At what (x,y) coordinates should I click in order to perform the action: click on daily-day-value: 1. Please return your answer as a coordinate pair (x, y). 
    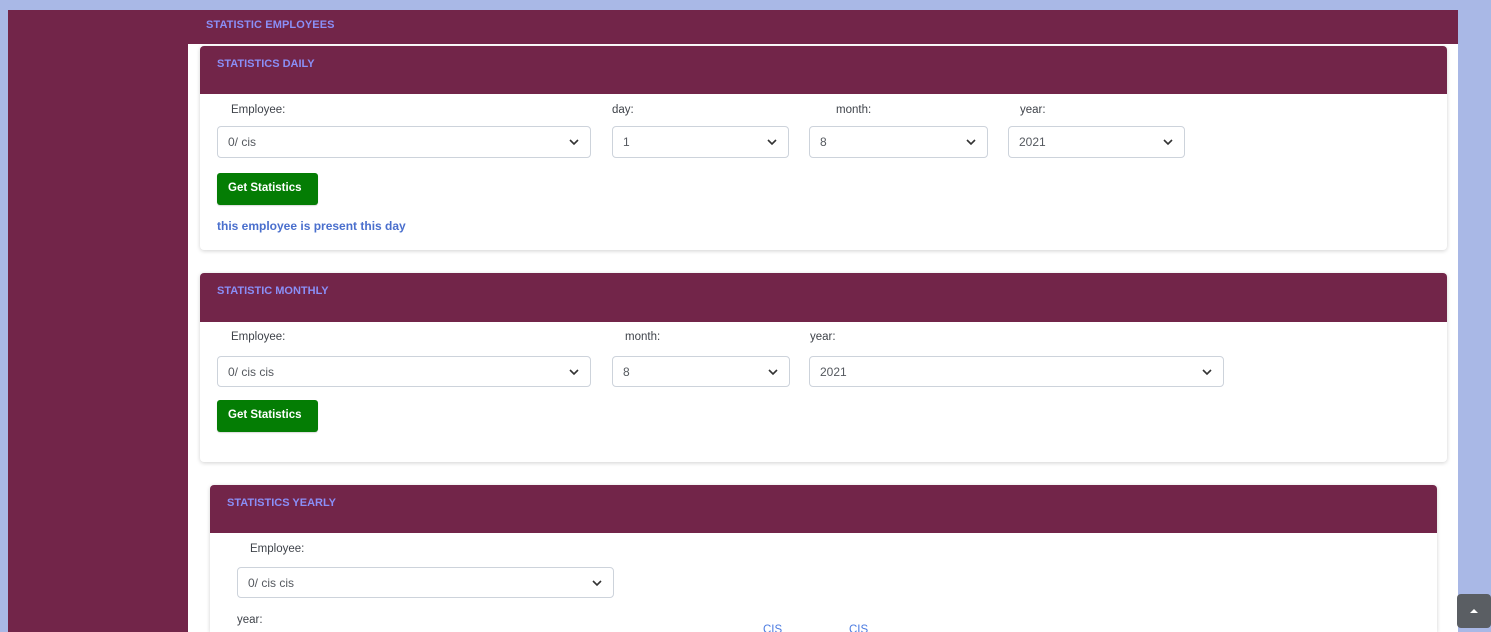
    Looking at the image, I should click on (626, 142).